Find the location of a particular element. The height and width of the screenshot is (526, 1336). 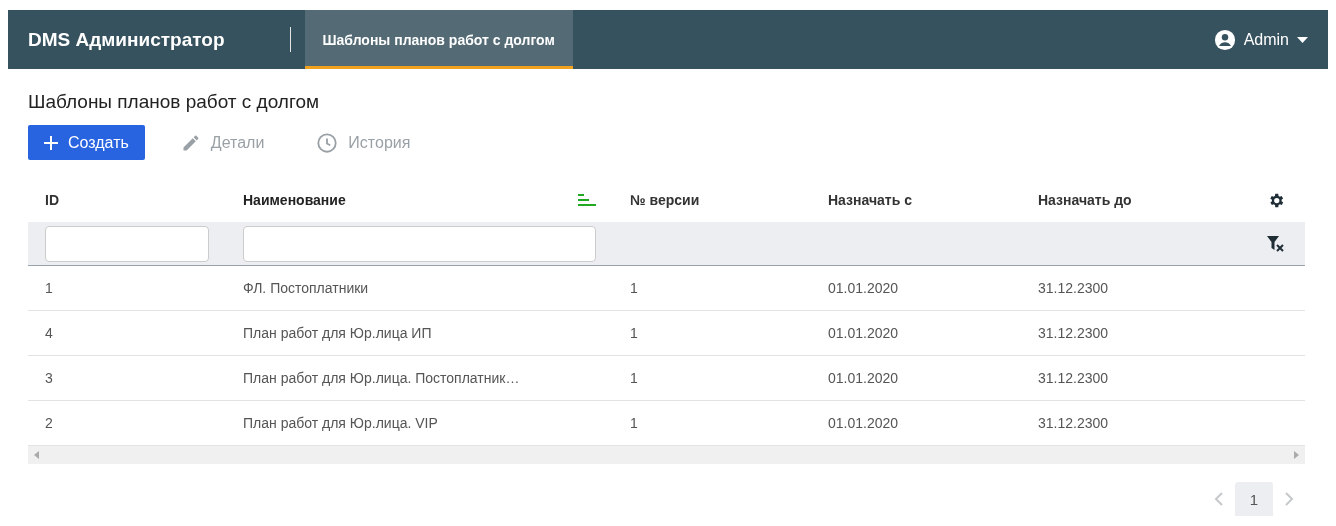

column-header: Назначать до is located at coordinates (1135, 200).